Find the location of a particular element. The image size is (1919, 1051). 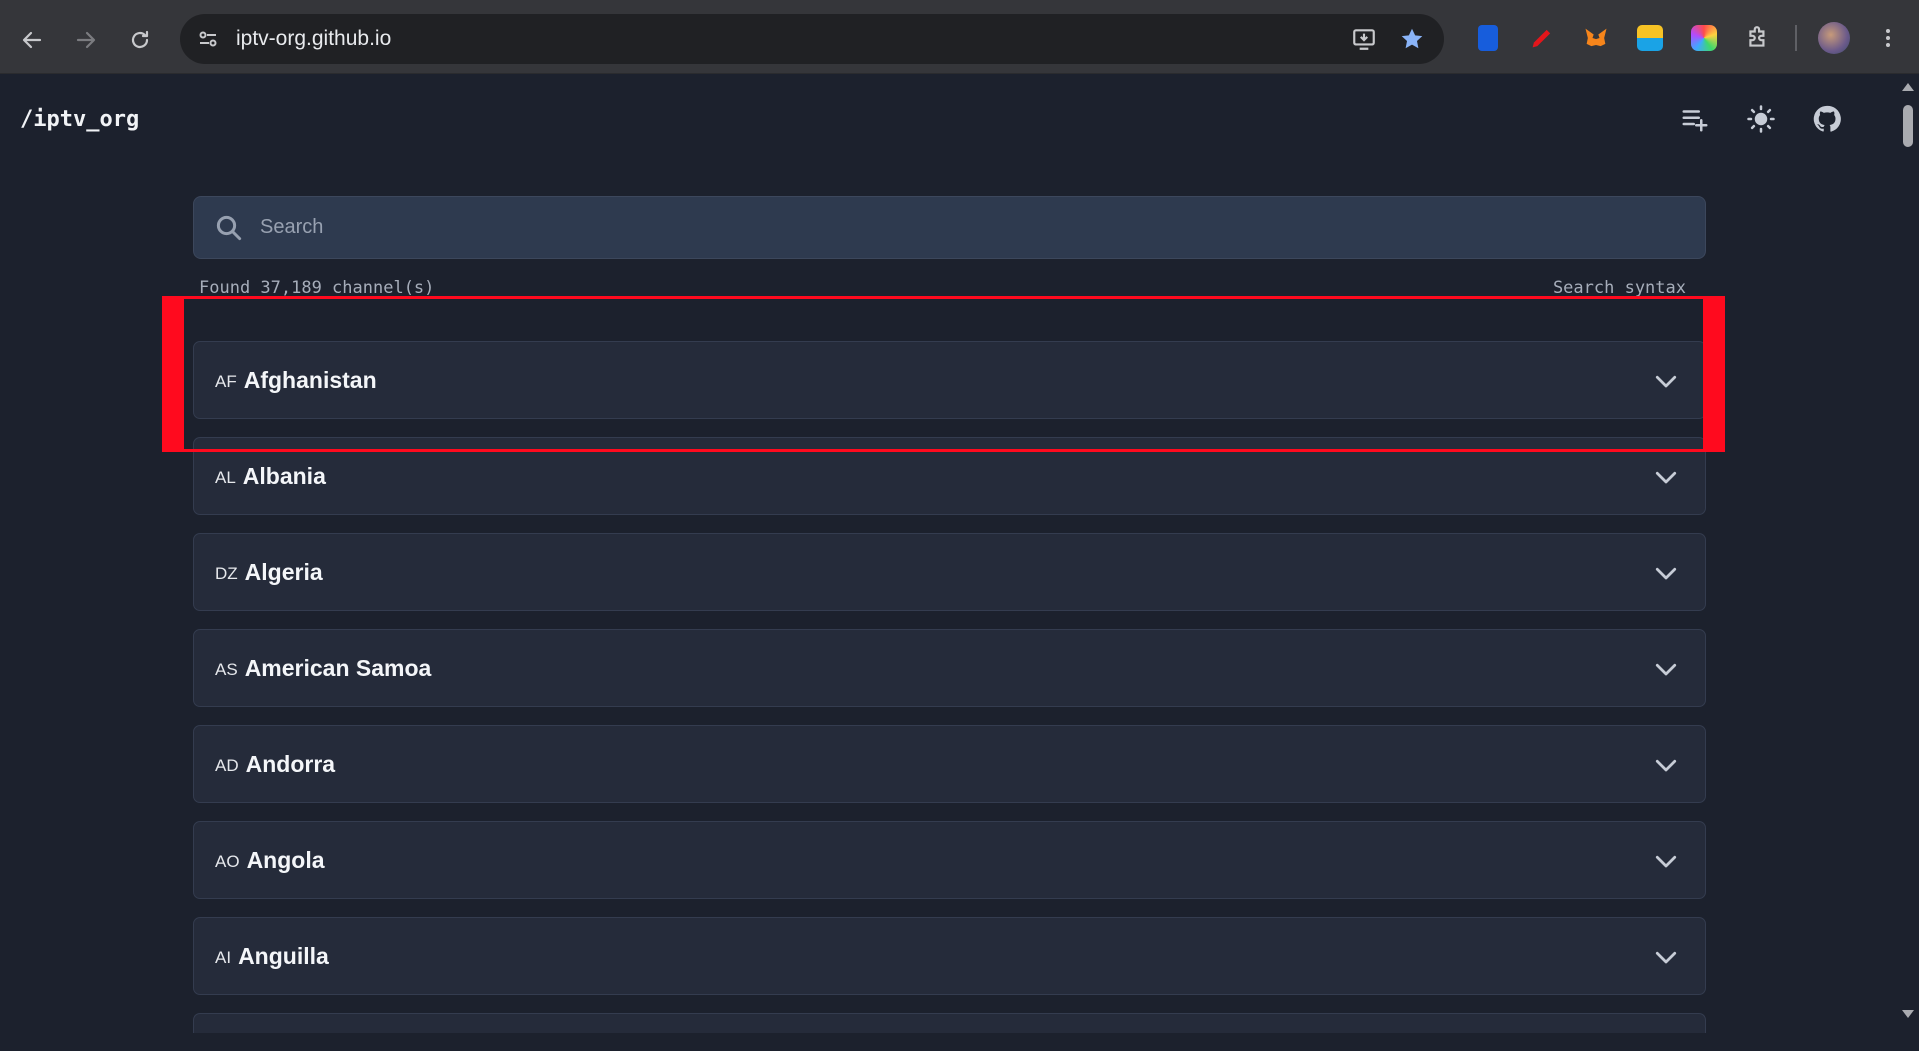

reload-icon is located at coordinates (140, 39).